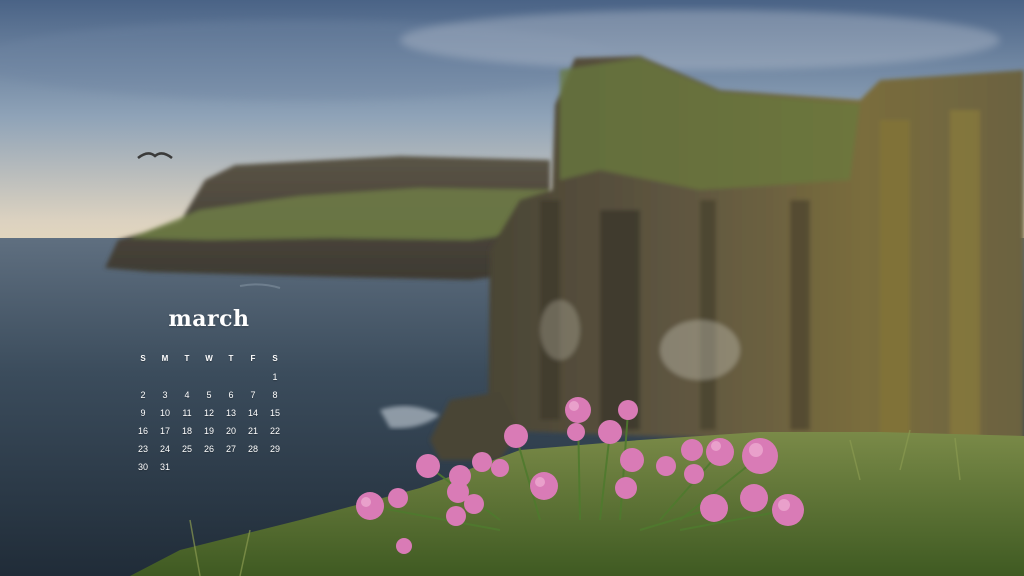  Describe the element at coordinates (208, 431) in the screenshot. I see `calendar-day: 19` at that location.